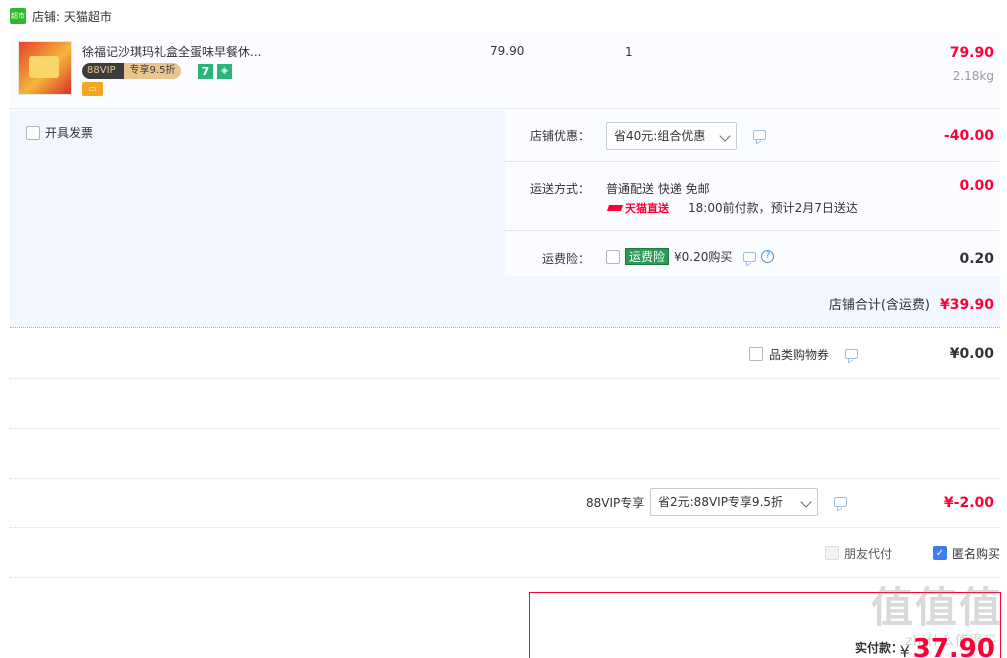 The width and height of the screenshot is (1007, 658). What do you see at coordinates (756, 354) in the screenshot?
I see `category-coupon-checkbox` at bounding box center [756, 354].